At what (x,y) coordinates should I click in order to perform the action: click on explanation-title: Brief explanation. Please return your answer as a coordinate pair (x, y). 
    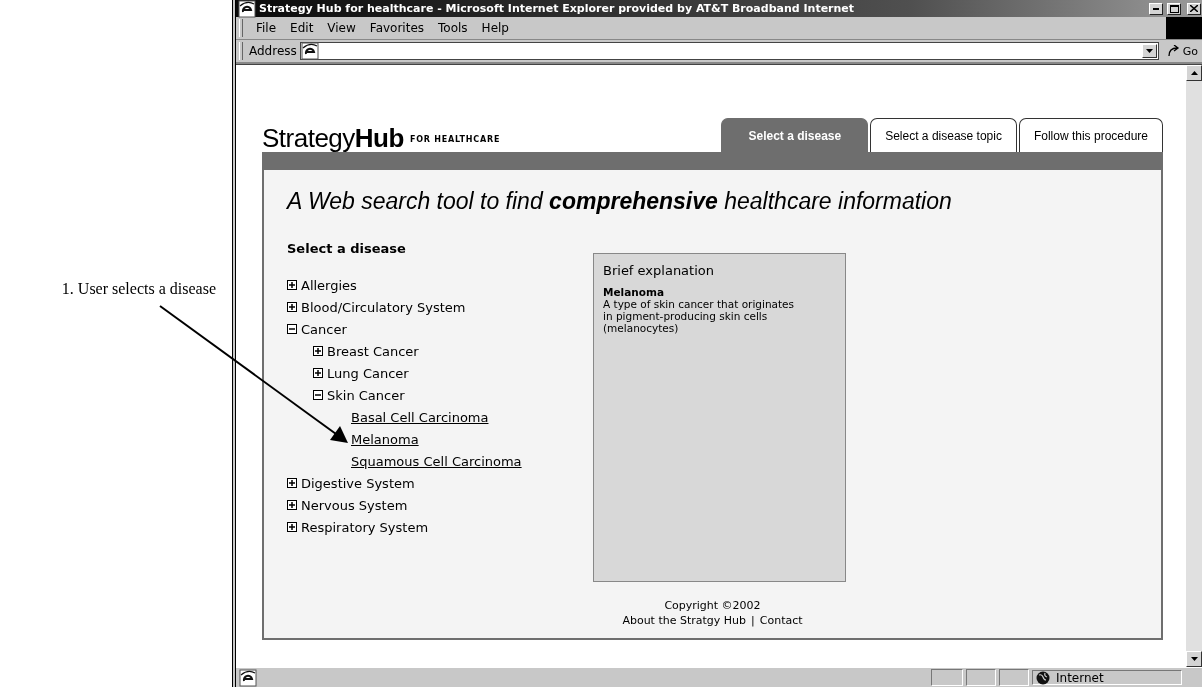
    Looking at the image, I should click on (659, 271).